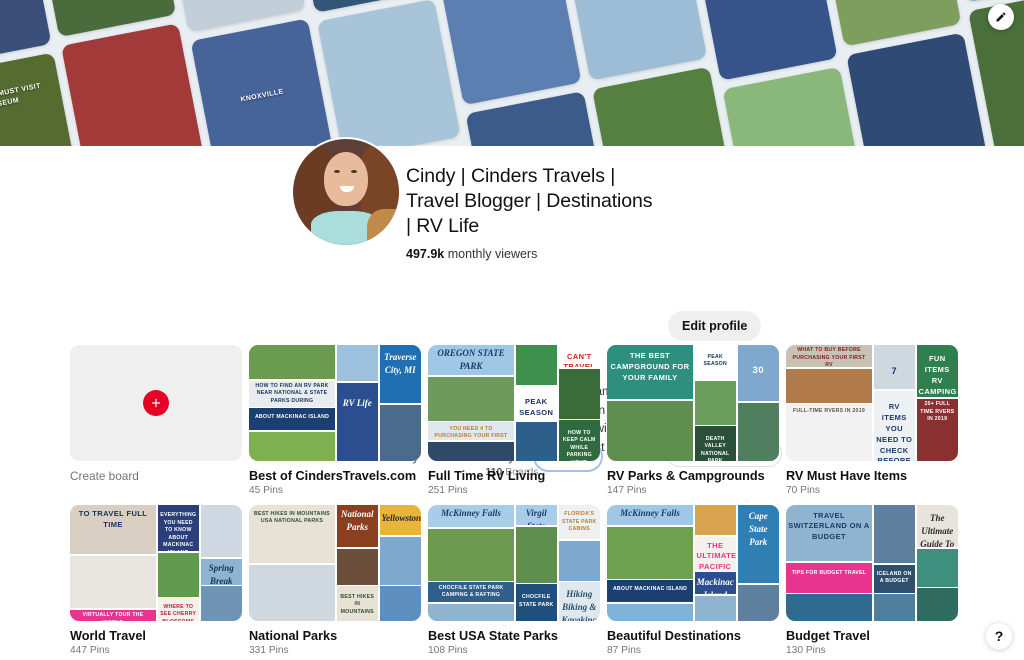  What do you see at coordinates (716, 555) in the screenshot?
I see `board-cover-thumb-text: THE ULTIMATE PACIFIC COAST USA ROAD TRIP` at bounding box center [716, 555].